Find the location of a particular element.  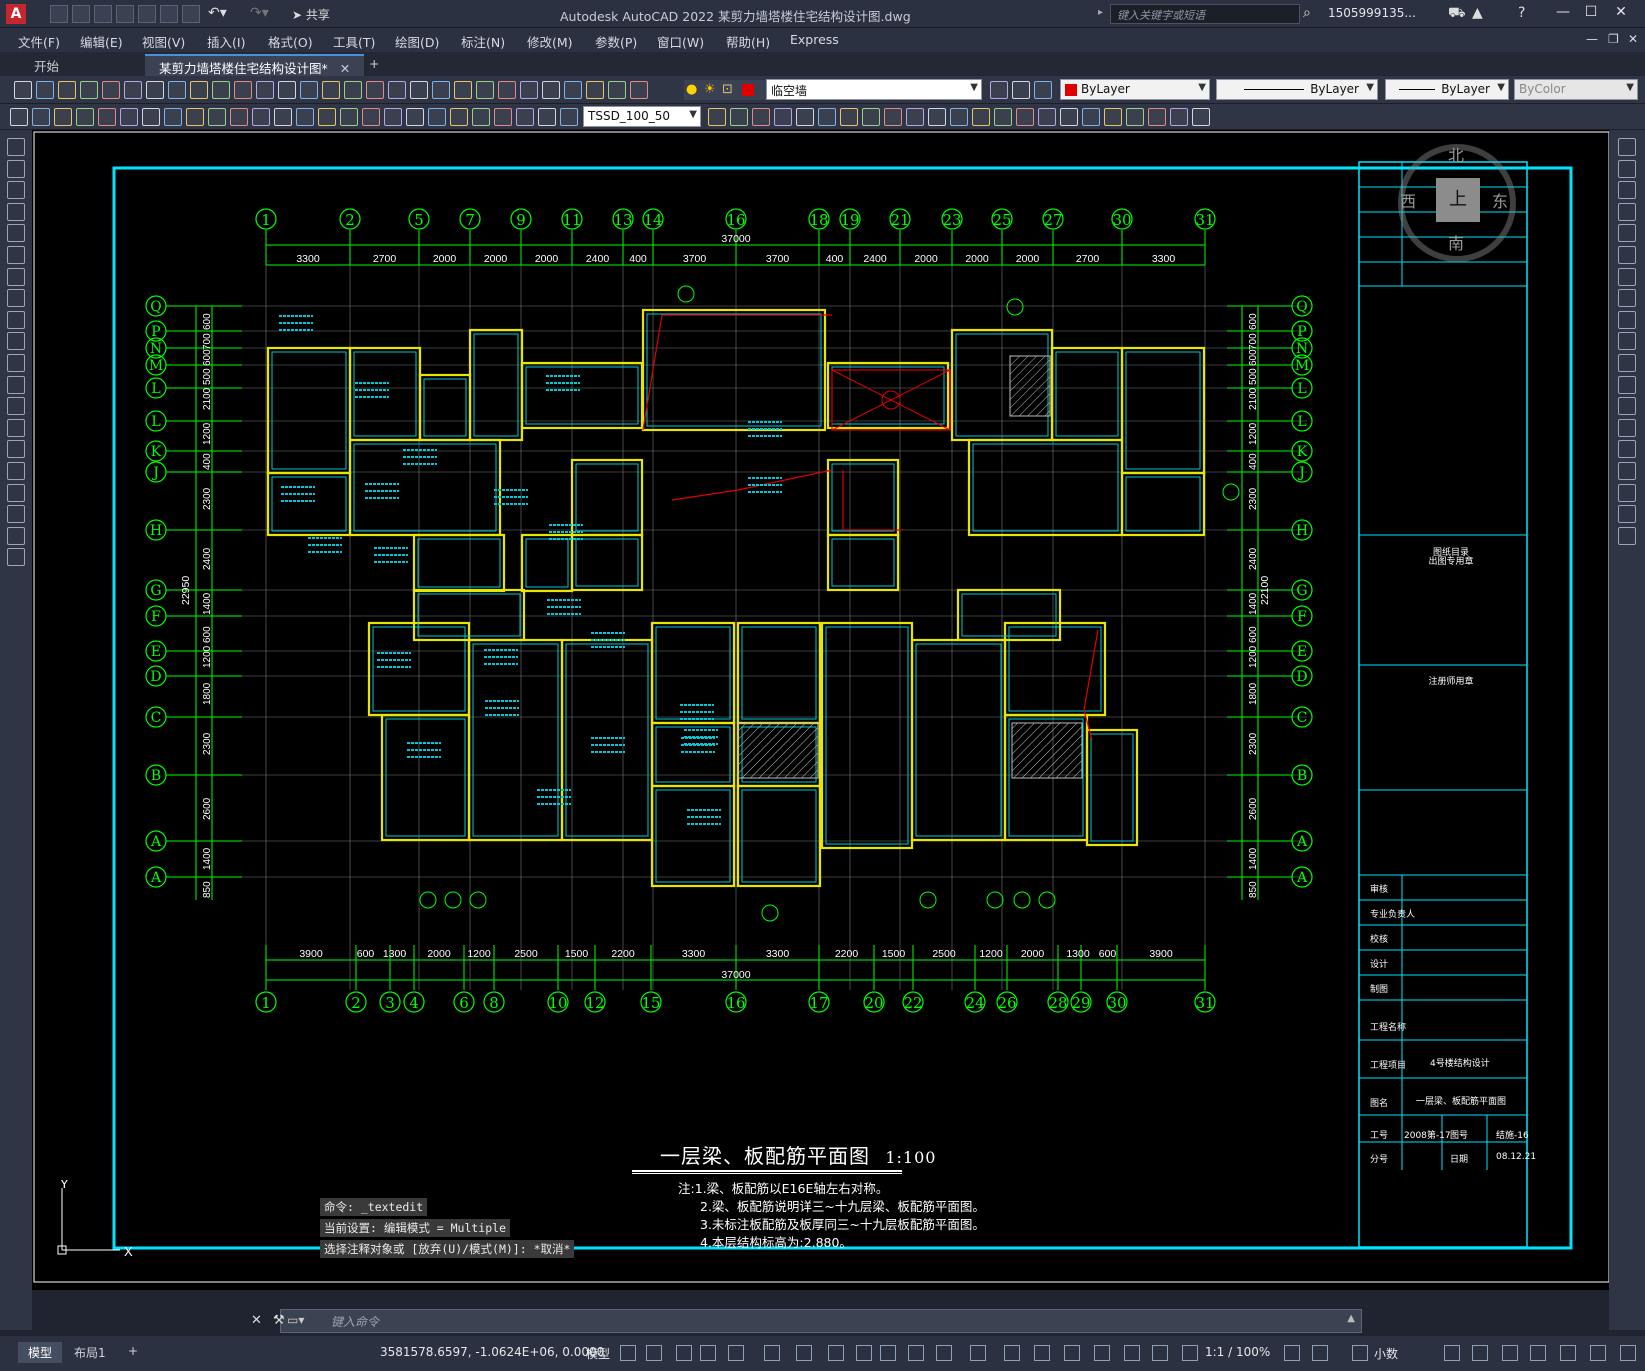

linetype-dropdown: ByLayer ▼ is located at coordinates (1297, 89).